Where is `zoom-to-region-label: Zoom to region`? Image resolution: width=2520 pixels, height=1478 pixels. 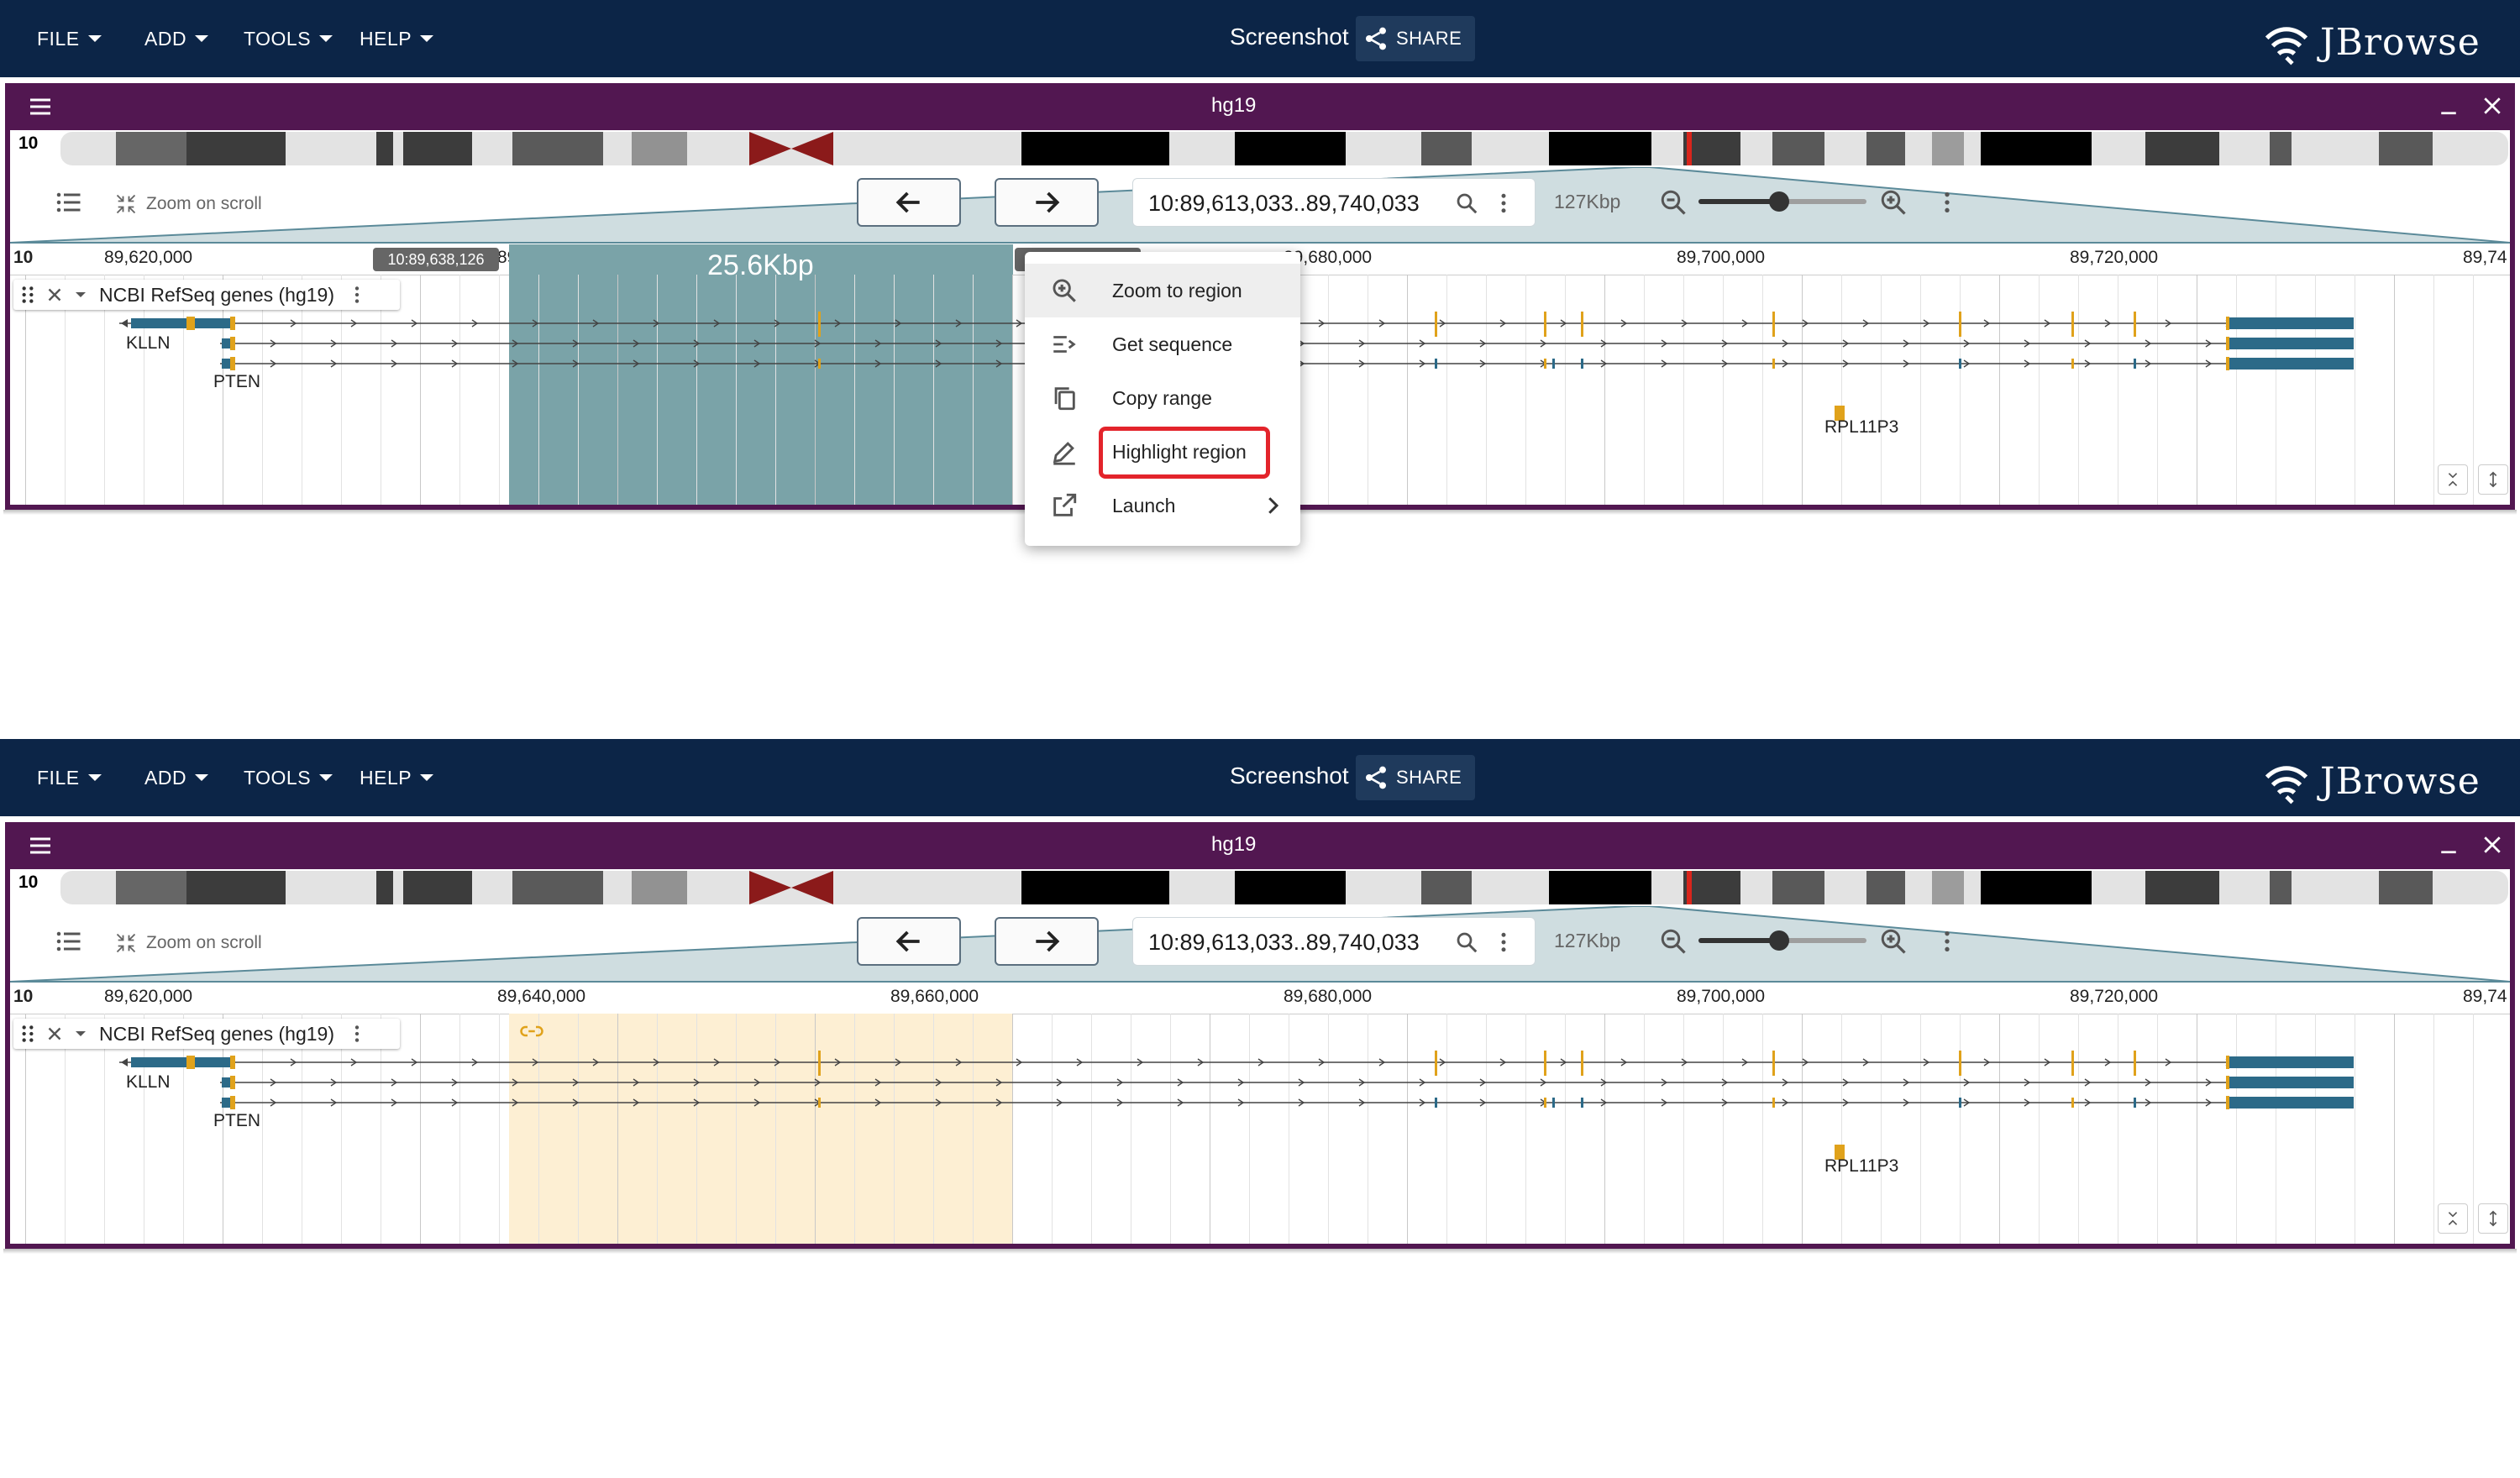 zoom-to-region-label: Zoom to region is located at coordinates (1177, 290).